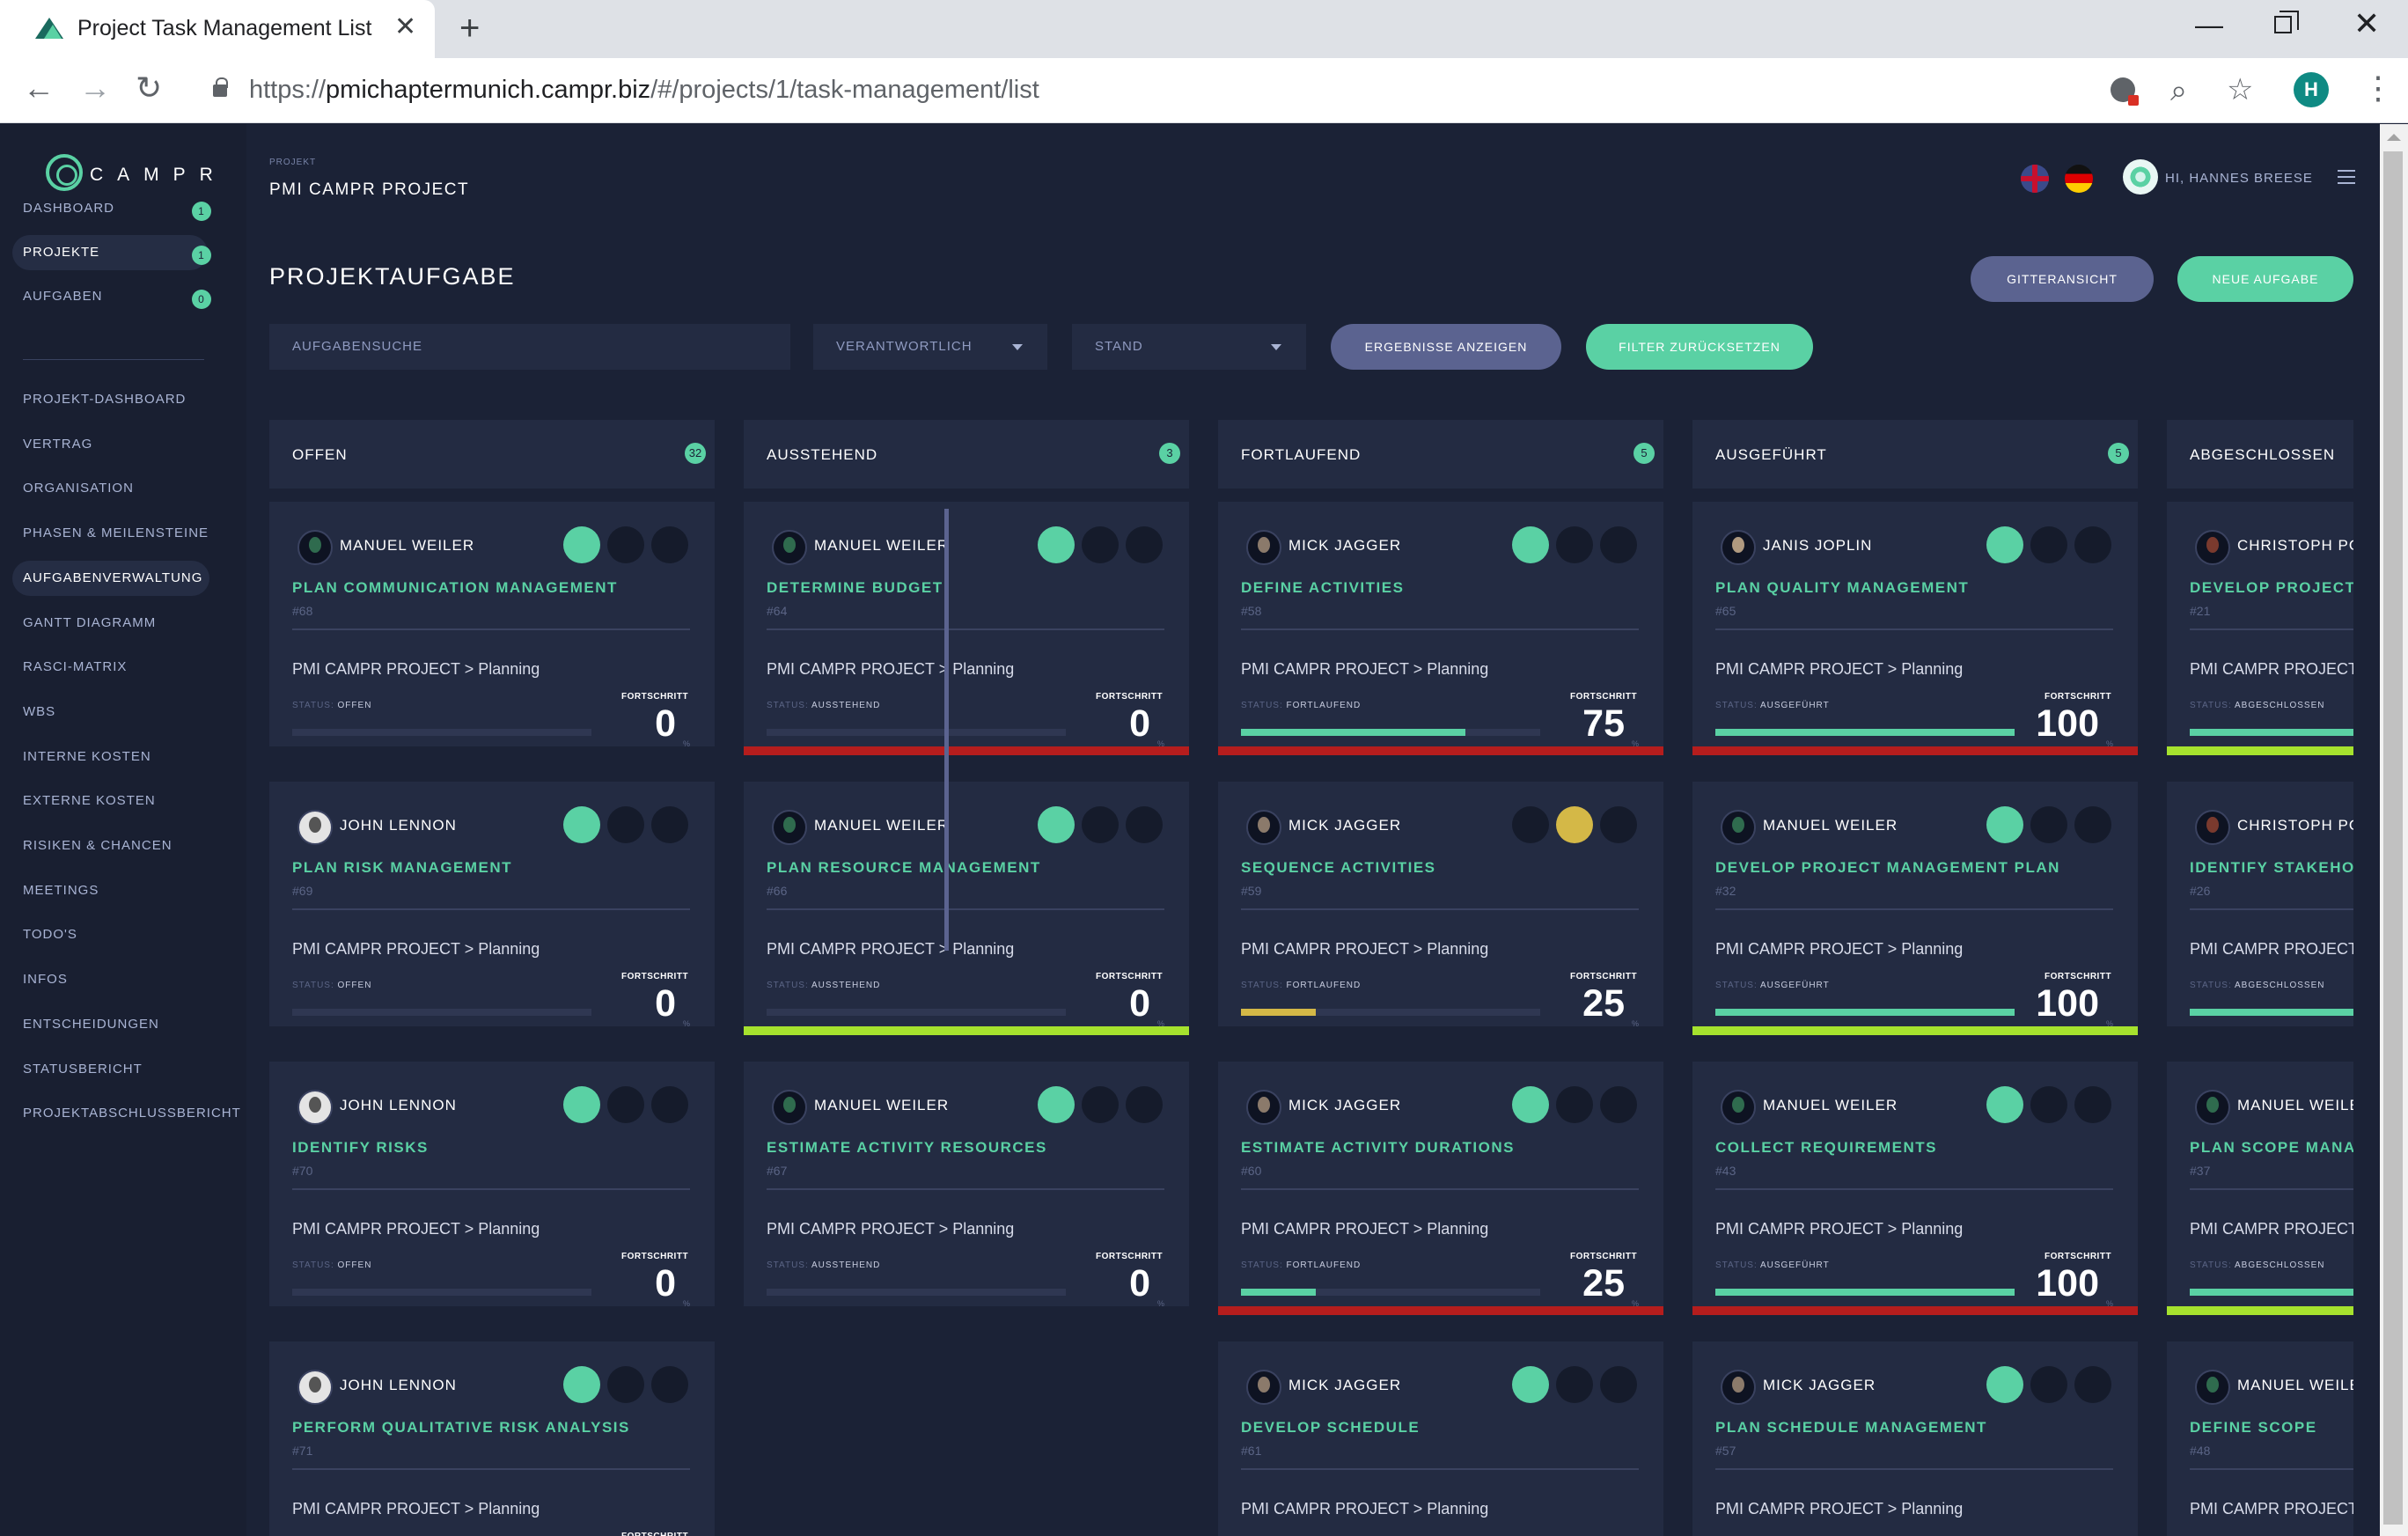 The image size is (2408, 1536). Describe the element at coordinates (2295, 825) in the screenshot. I see `assignee-name: CHRISTOPH POI` at that location.